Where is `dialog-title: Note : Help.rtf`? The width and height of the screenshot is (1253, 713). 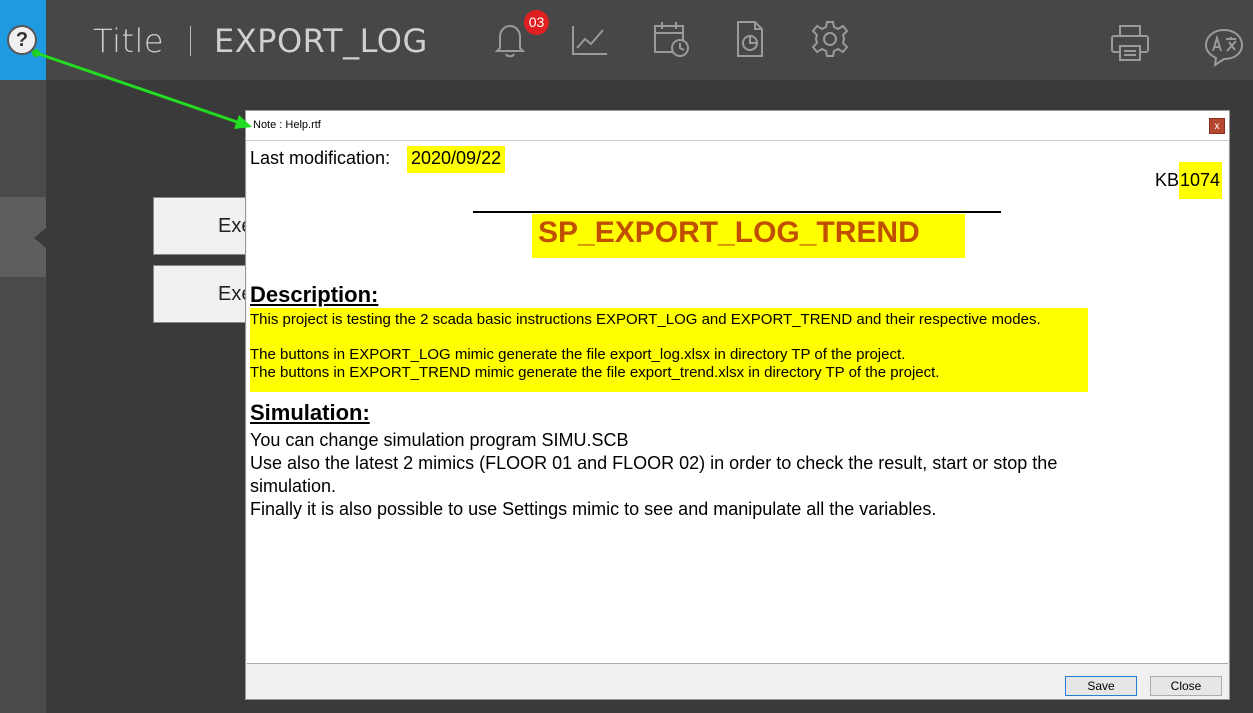 dialog-title: Note : Help.rtf is located at coordinates (287, 125).